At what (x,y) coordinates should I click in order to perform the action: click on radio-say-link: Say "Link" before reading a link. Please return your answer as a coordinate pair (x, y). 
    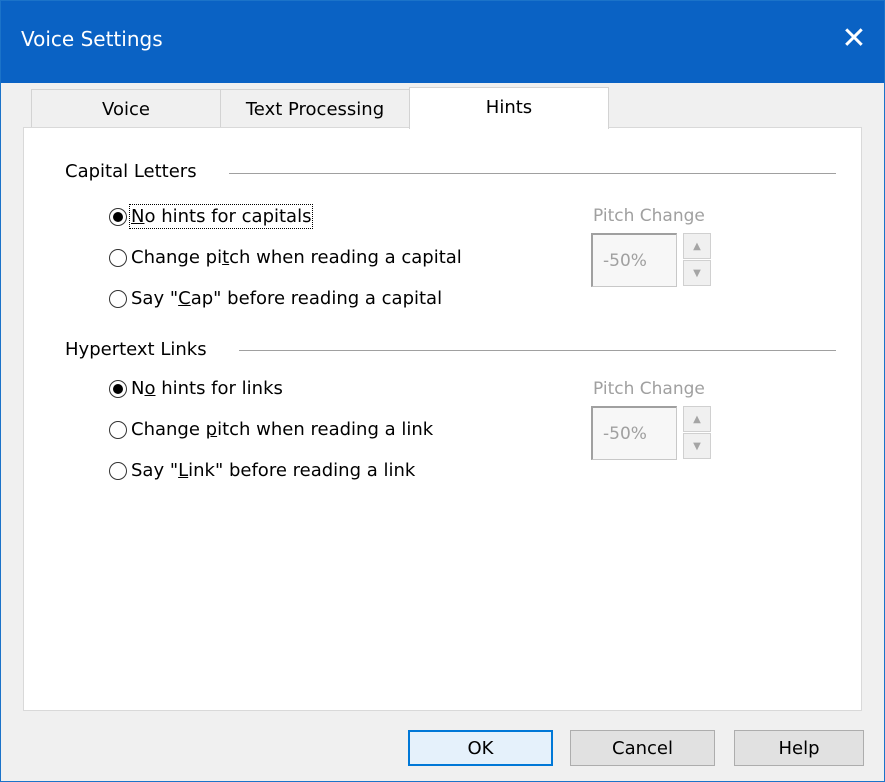
    Looking at the image, I should click on (262, 470).